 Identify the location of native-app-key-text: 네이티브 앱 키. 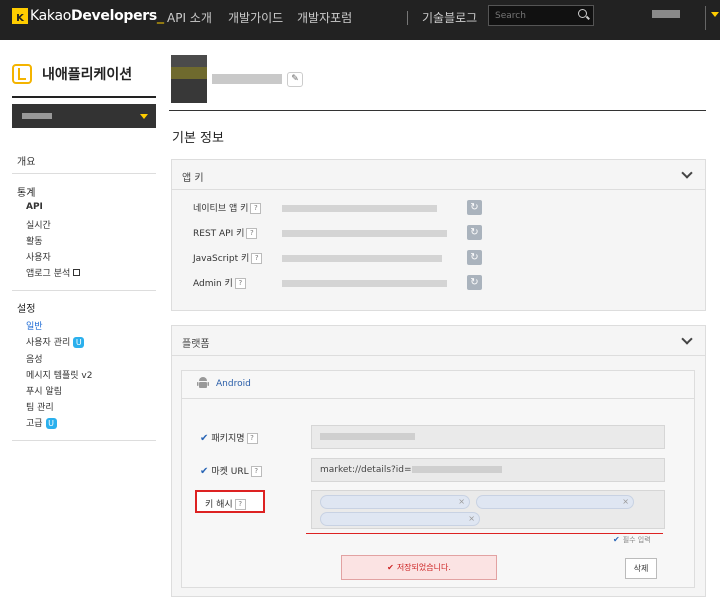
(221, 209).